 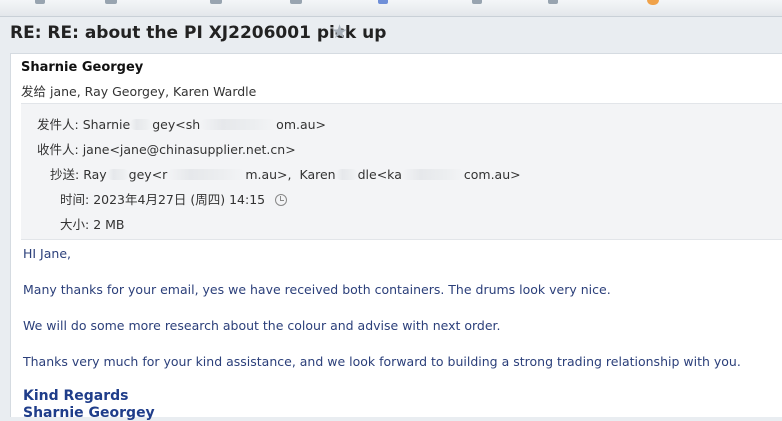 I want to click on cc-recipient-2: Karen, so click(x=317, y=174).